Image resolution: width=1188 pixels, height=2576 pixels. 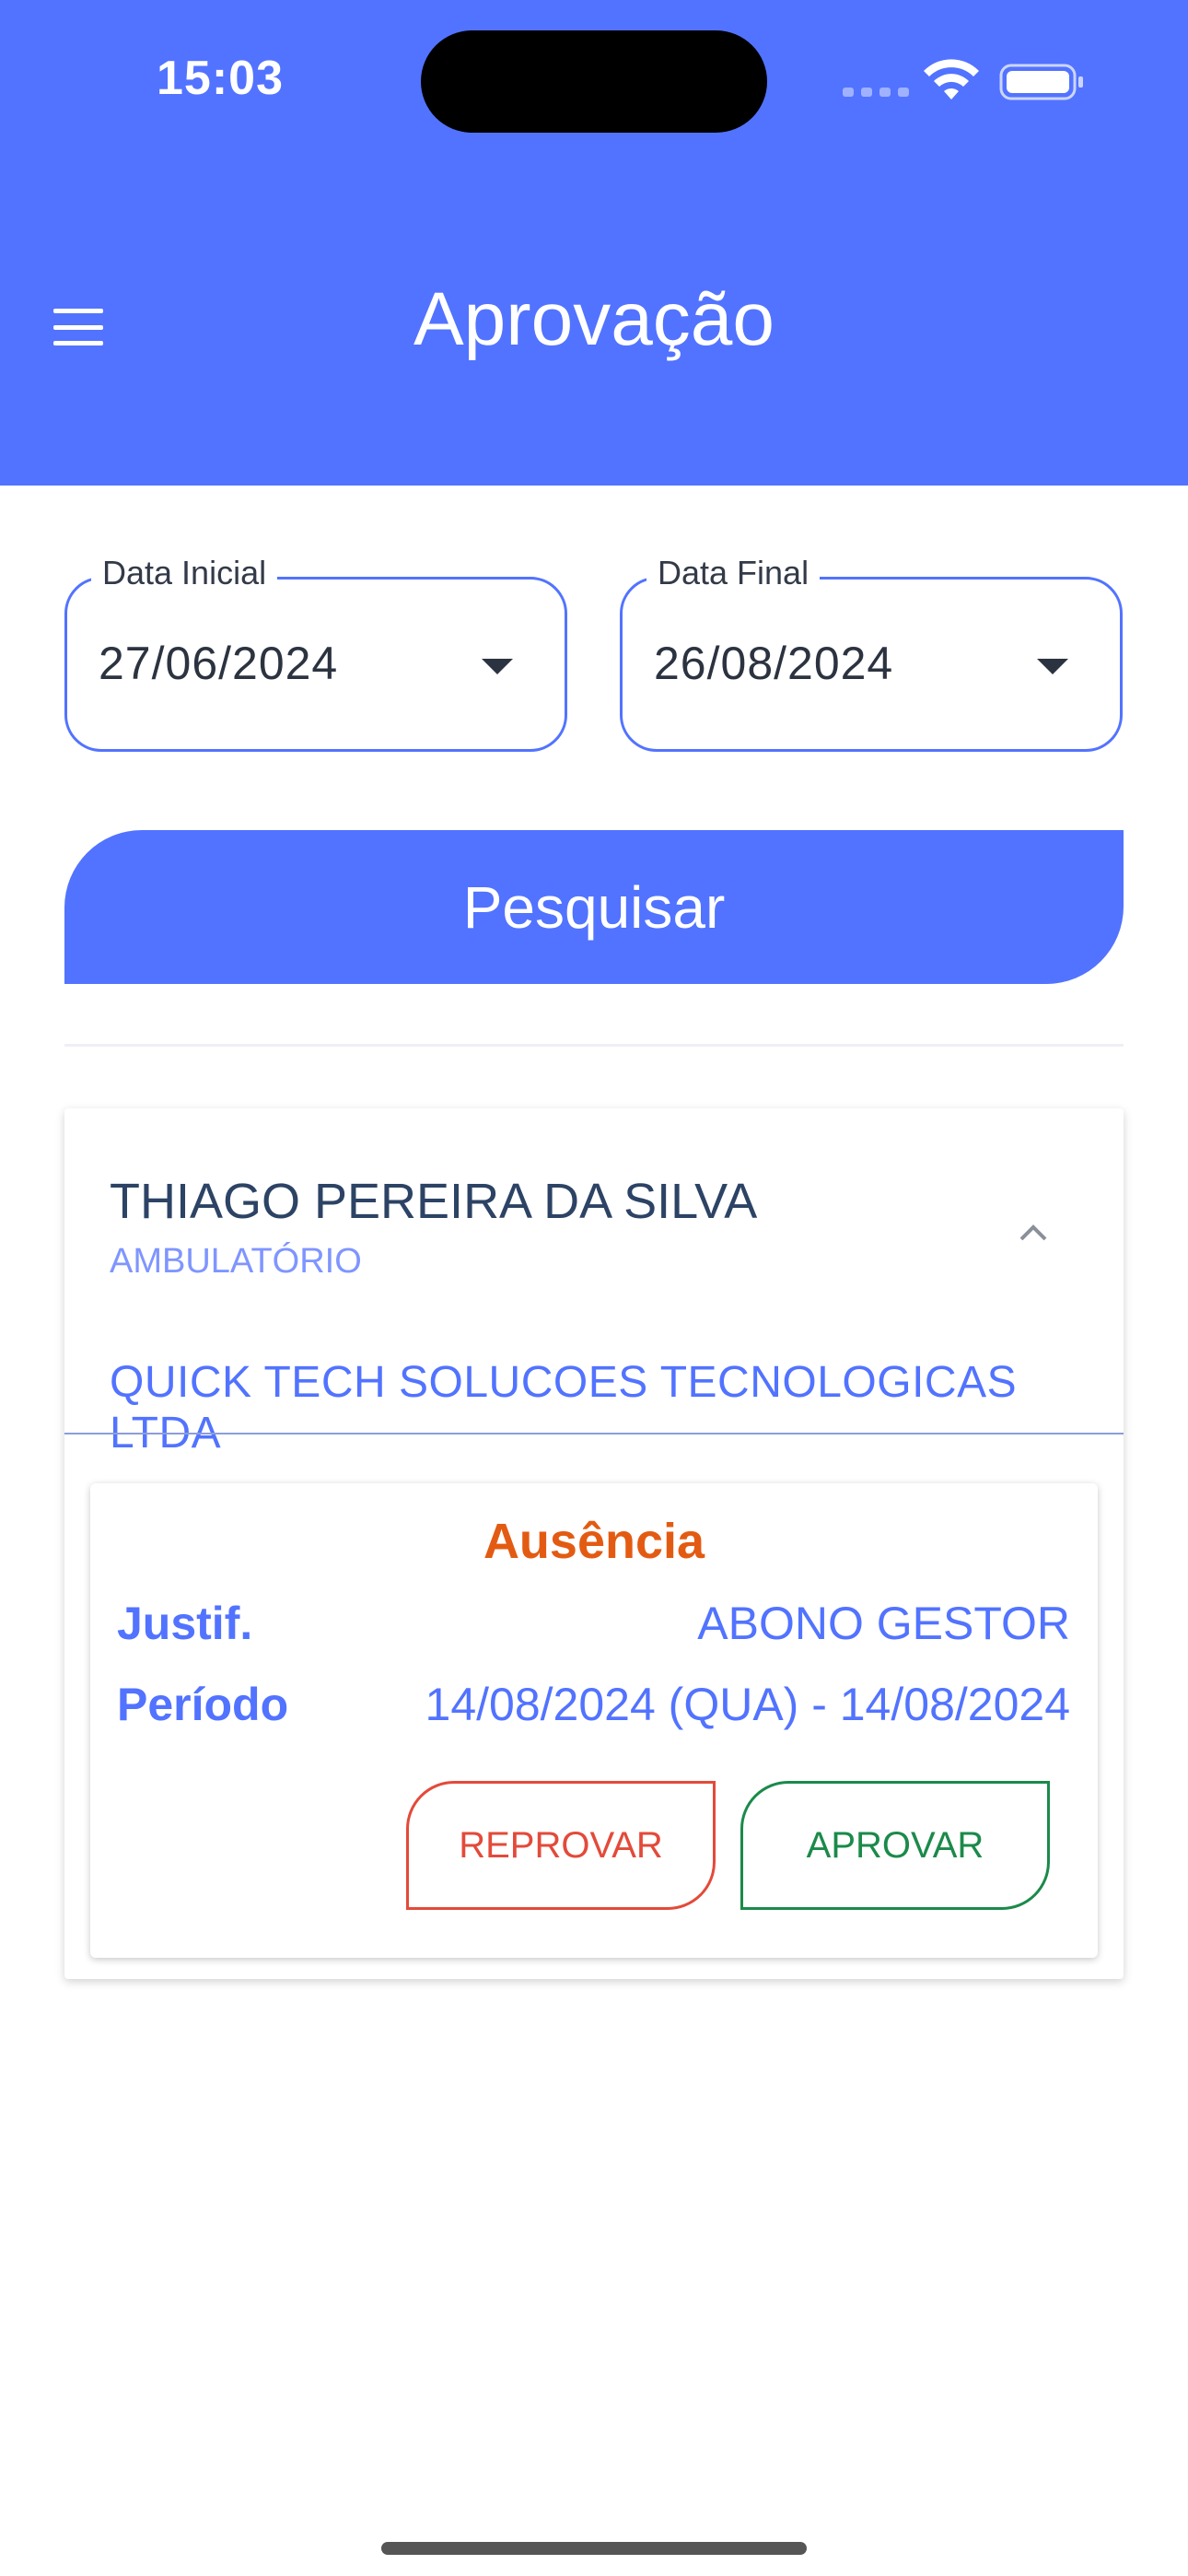 I want to click on request-type: Ausência, so click(x=594, y=1541).